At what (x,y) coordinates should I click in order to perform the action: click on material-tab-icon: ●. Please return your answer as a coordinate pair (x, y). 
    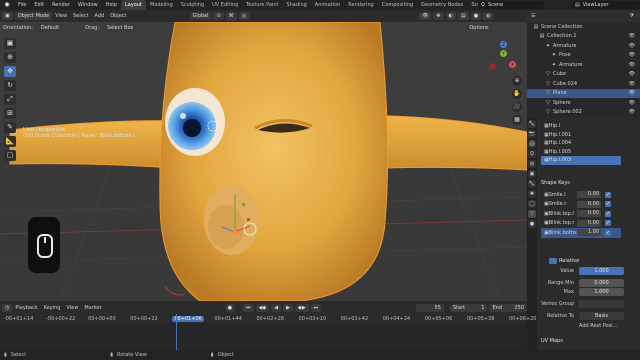
    Looking at the image, I should click on (532, 224).